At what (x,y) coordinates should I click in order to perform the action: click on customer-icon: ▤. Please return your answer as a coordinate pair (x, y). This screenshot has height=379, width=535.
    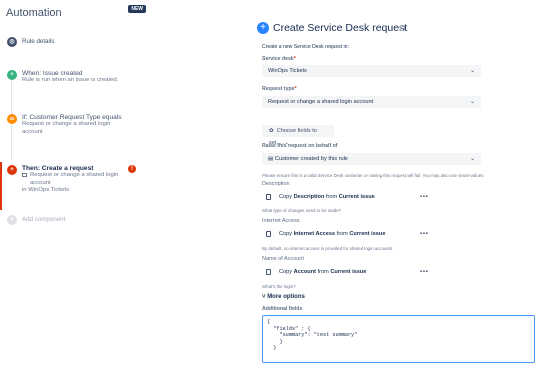
    Looking at the image, I should click on (271, 159).